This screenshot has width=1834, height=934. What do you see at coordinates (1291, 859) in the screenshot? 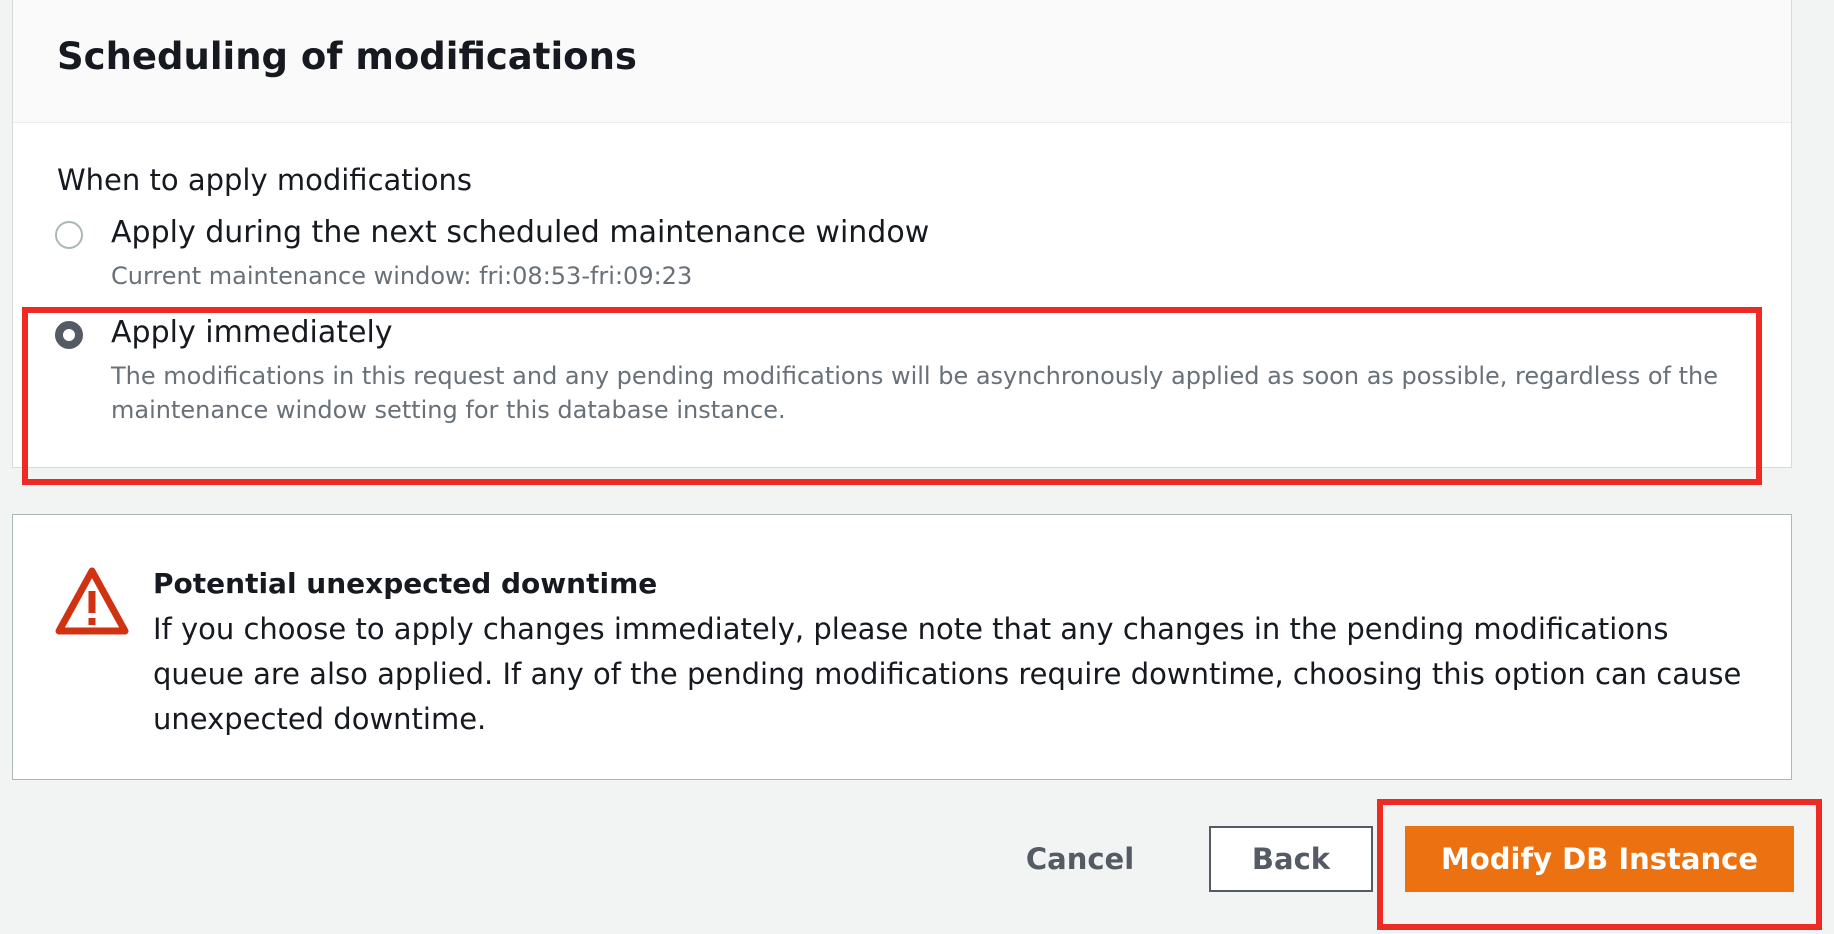
I see `back-button: Back` at bounding box center [1291, 859].